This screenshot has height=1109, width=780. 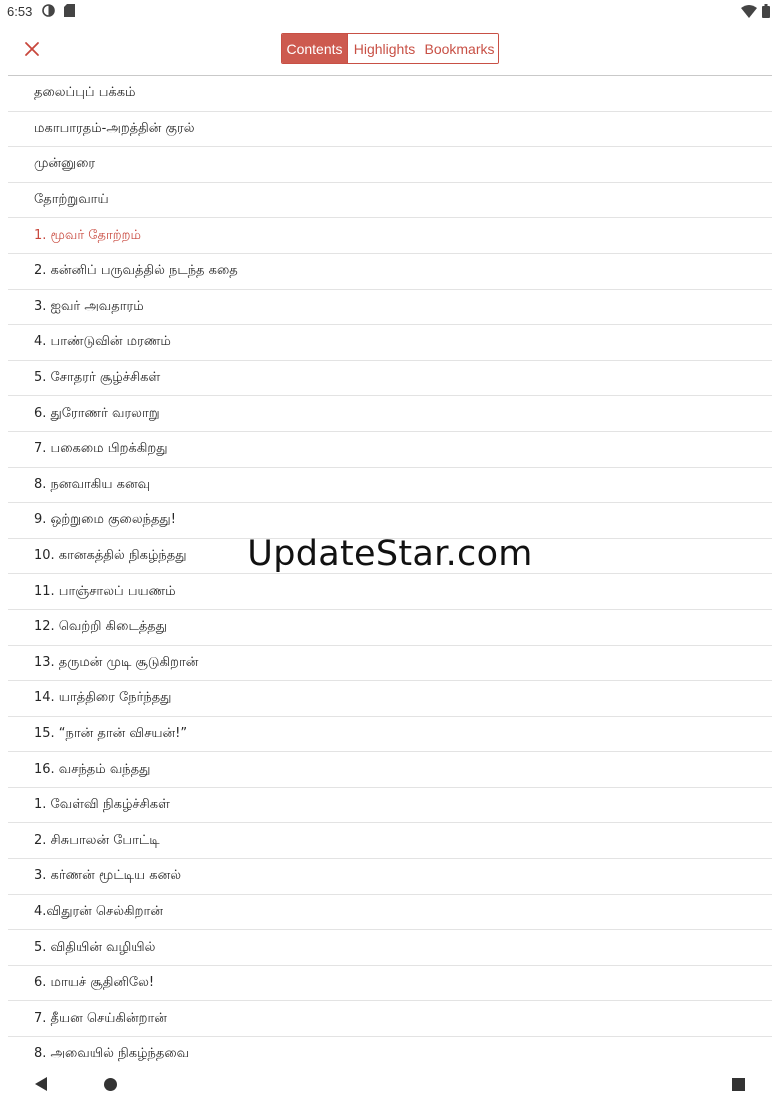 I want to click on toc-item: 2. கன்னிப் பருவத்தில் நடந்த கதை, so click(x=390, y=272).